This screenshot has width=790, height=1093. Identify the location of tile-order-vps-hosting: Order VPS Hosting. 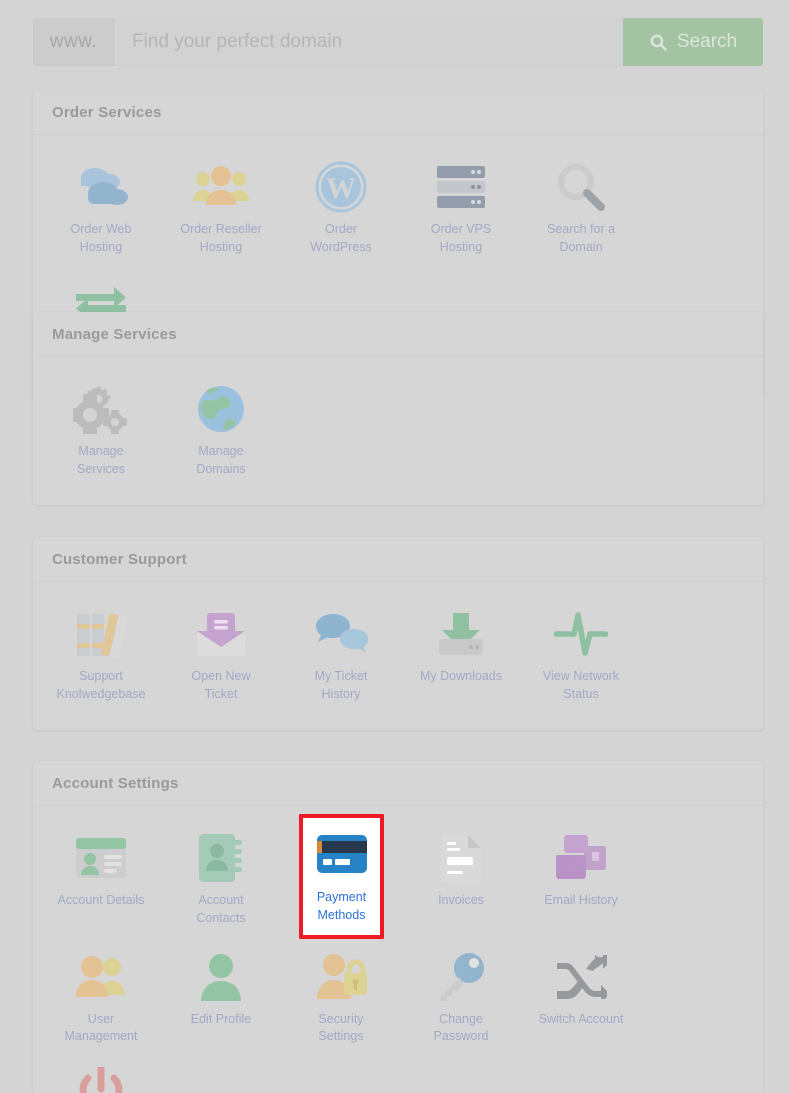
(461, 207).